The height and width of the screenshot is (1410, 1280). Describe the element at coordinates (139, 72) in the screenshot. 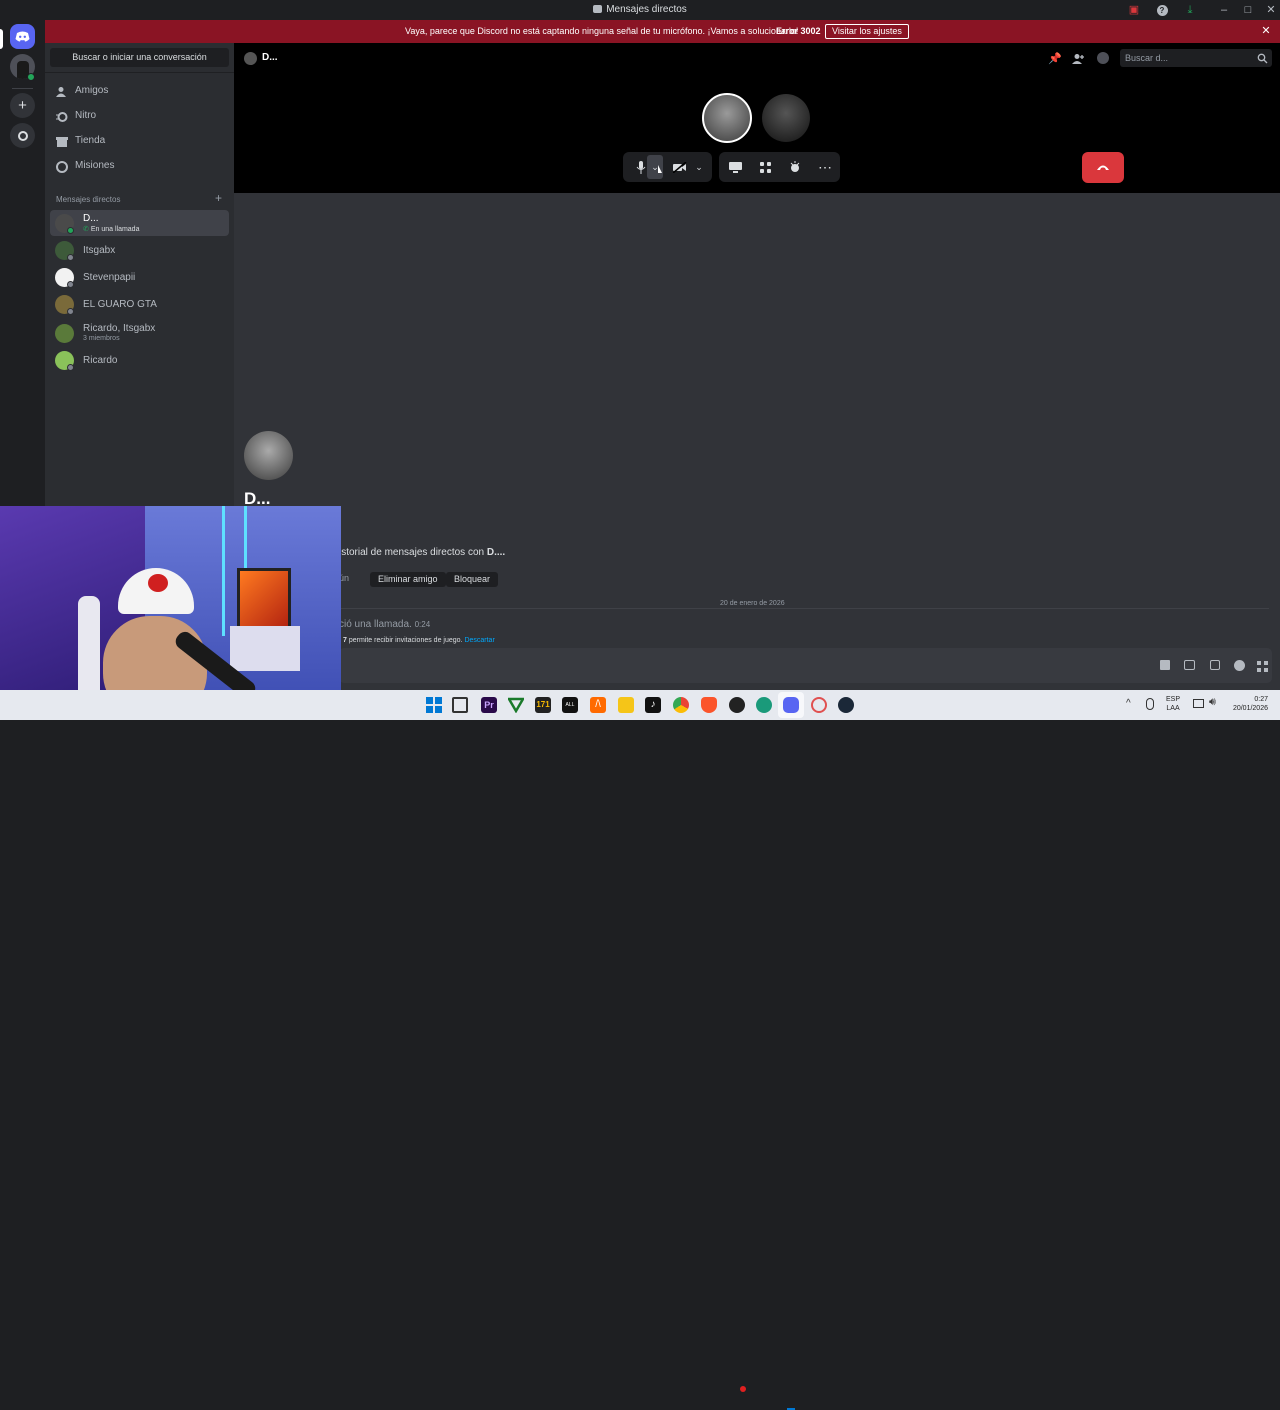

I see `sidebar-divider` at that location.